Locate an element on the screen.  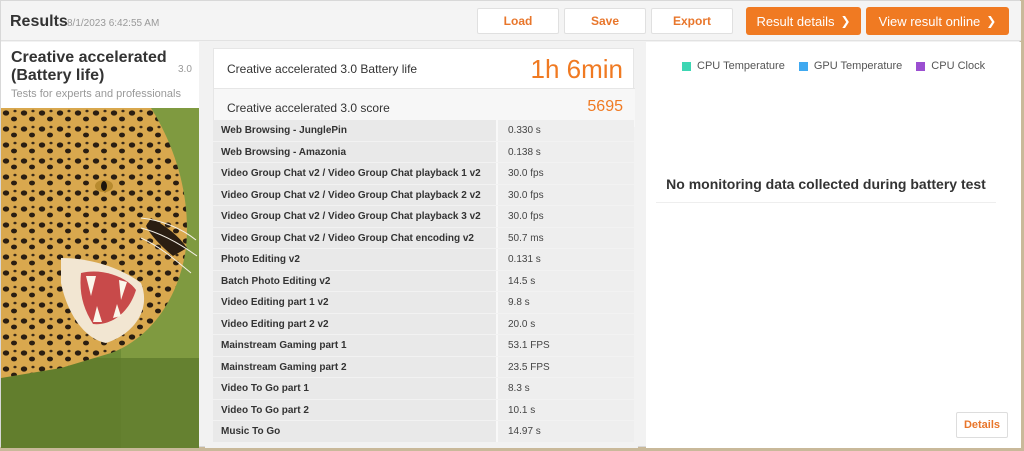
save-button: Save is located at coordinates (605, 21).